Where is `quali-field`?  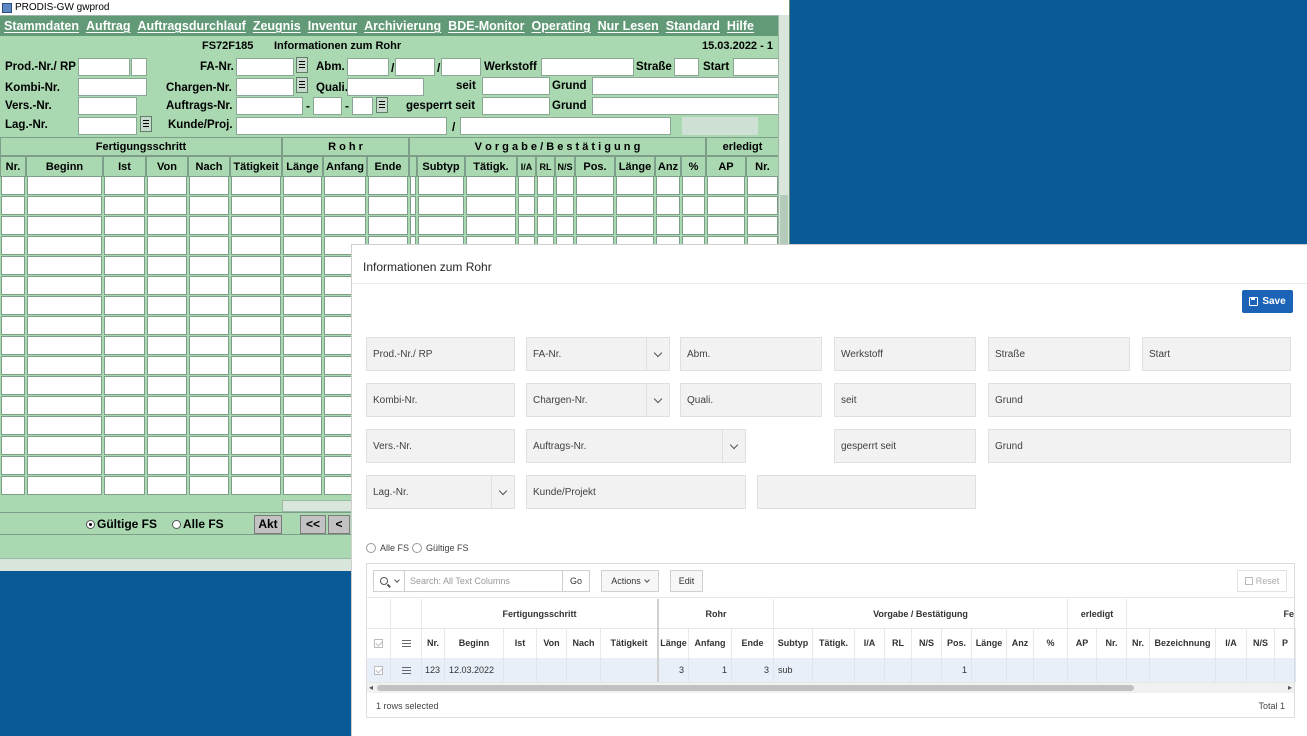
quali-field is located at coordinates (385, 87).